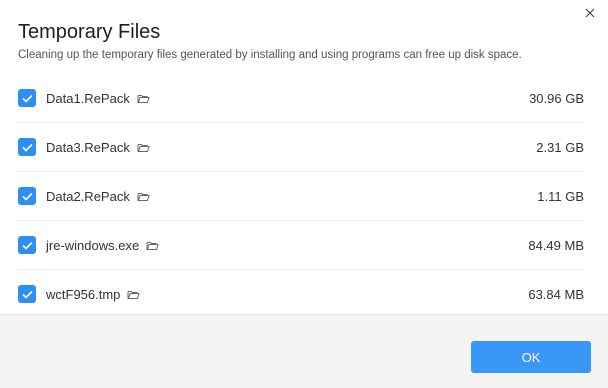  What do you see at coordinates (301, 98) in the screenshot?
I see `file-row: Data1.RePack 30.96 GB` at bounding box center [301, 98].